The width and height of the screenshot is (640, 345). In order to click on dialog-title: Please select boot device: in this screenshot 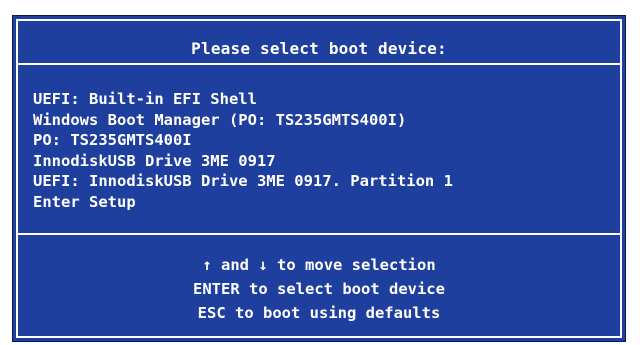, I will do `click(319, 48)`.